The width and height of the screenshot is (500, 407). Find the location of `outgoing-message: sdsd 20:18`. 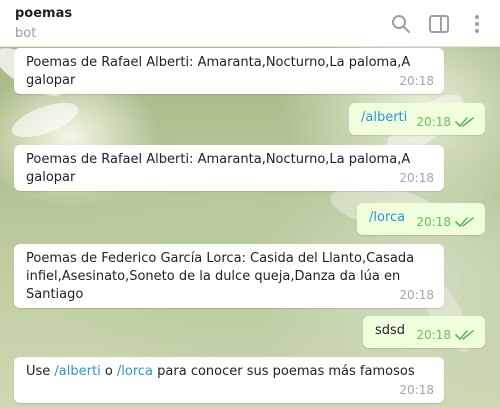

outgoing-message: sdsd 20:18 is located at coordinates (424, 332).